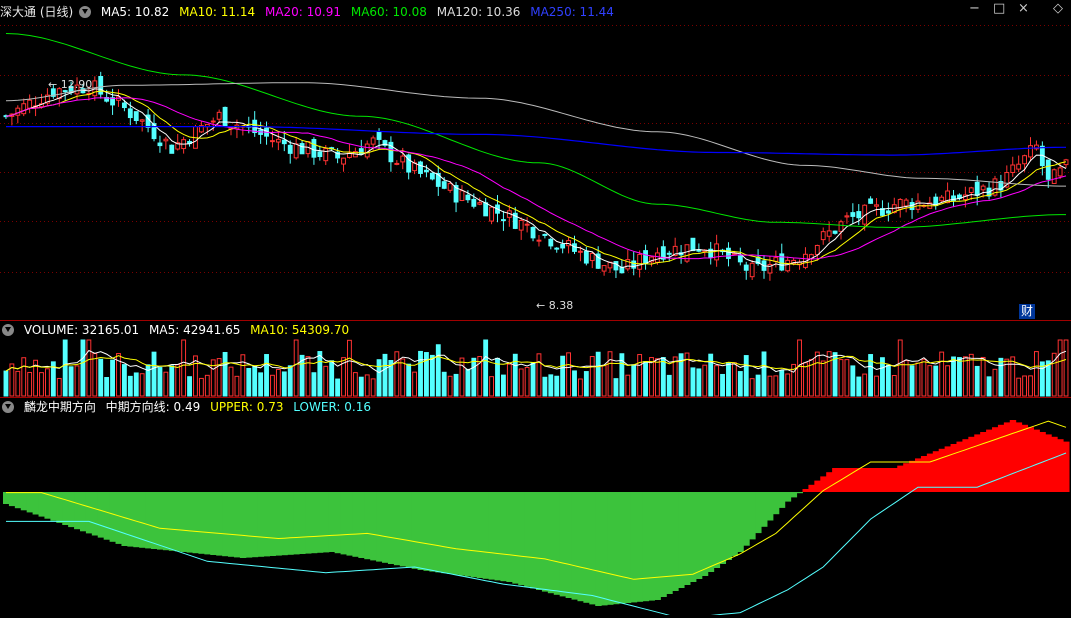 The height and width of the screenshot is (618, 1071). What do you see at coordinates (8, 406) in the screenshot?
I see `indicator-dropdown-icon` at bounding box center [8, 406].